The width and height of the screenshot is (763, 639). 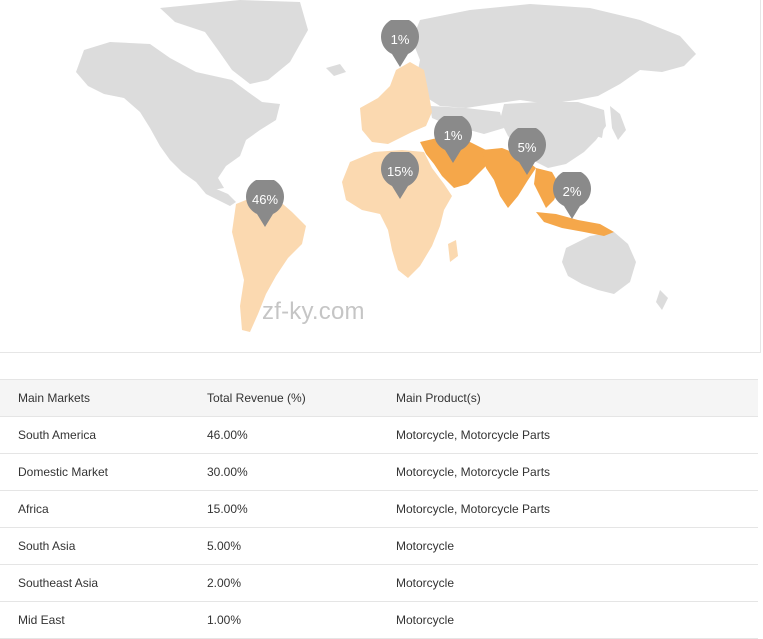 I want to click on map-pin-label: 46%, so click(x=265, y=199).